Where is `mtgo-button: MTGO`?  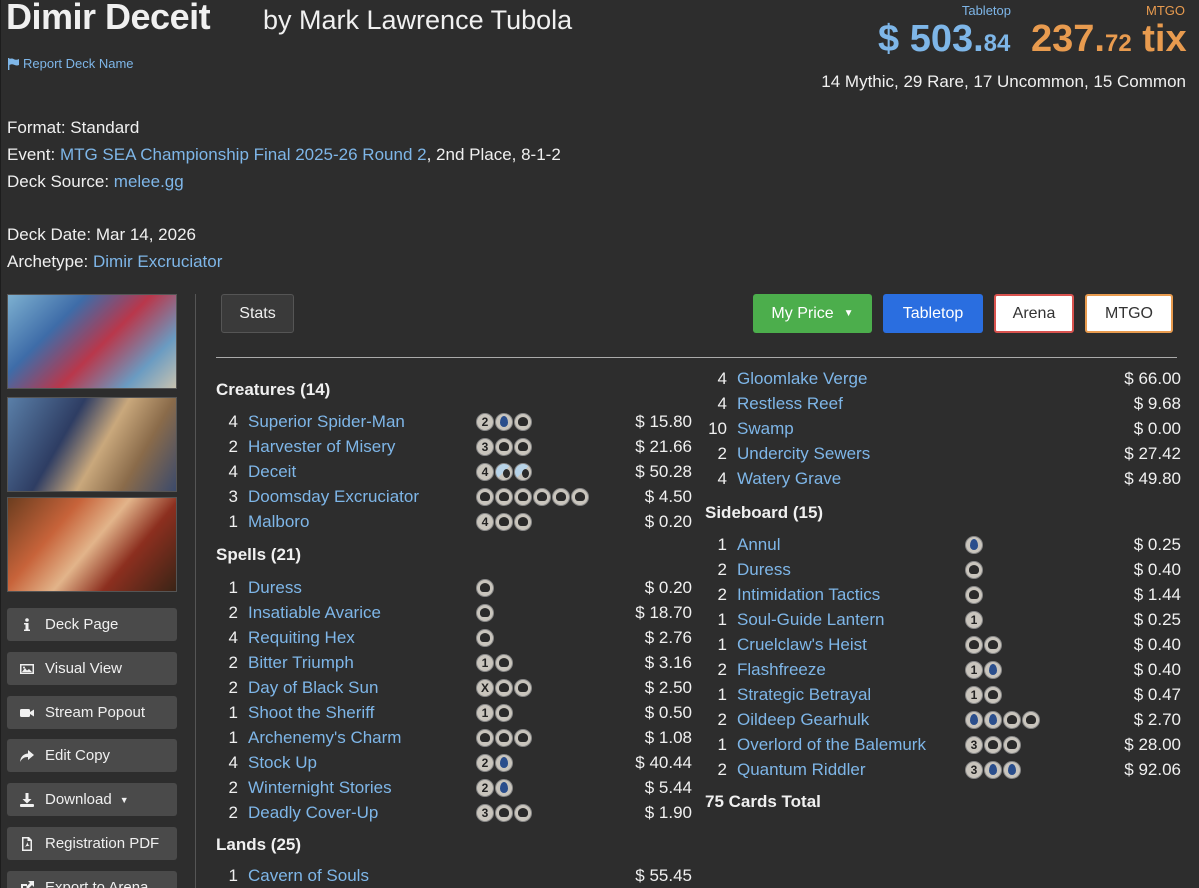
mtgo-button: MTGO is located at coordinates (1129, 313).